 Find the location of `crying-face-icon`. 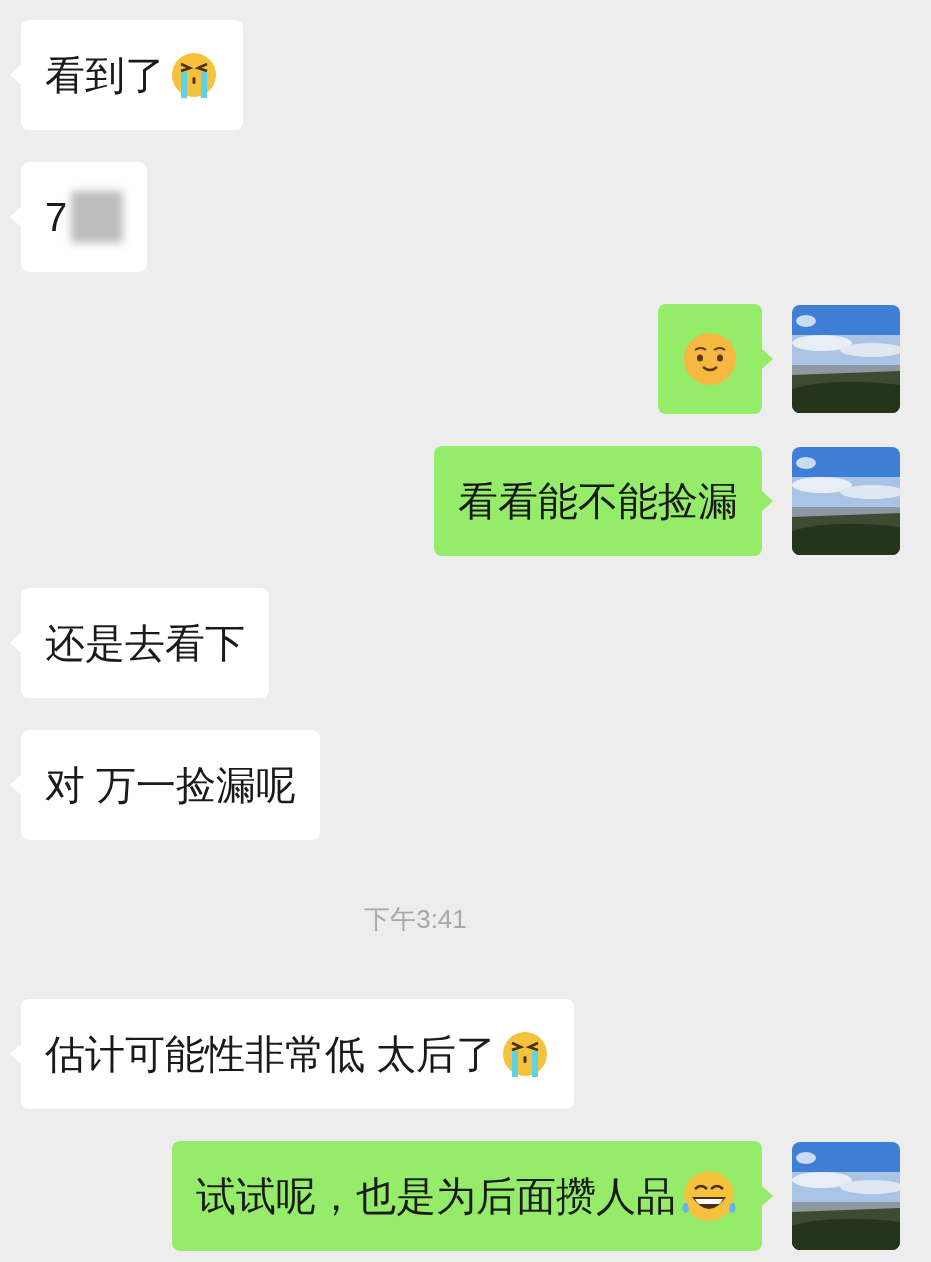

crying-face-icon is located at coordinates (194, 75).